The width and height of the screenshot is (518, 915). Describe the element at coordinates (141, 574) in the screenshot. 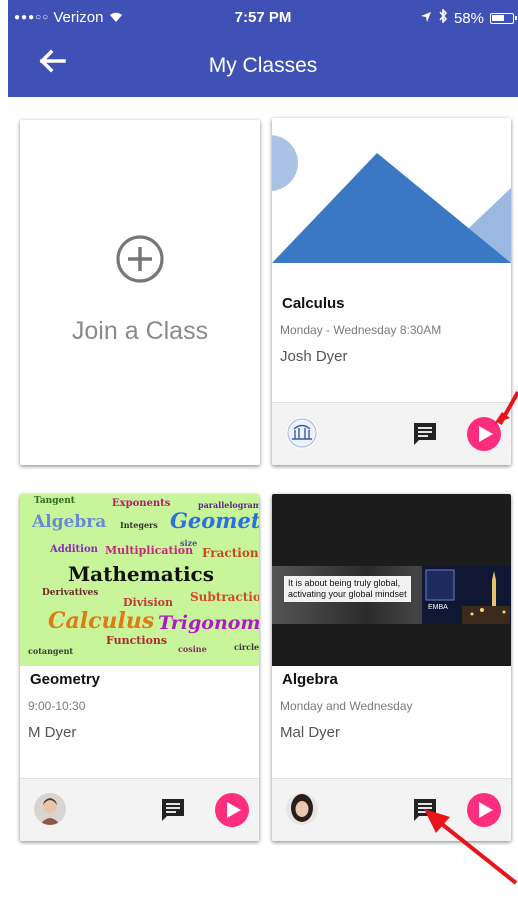

I see `image-word: Mathematics` at that location.